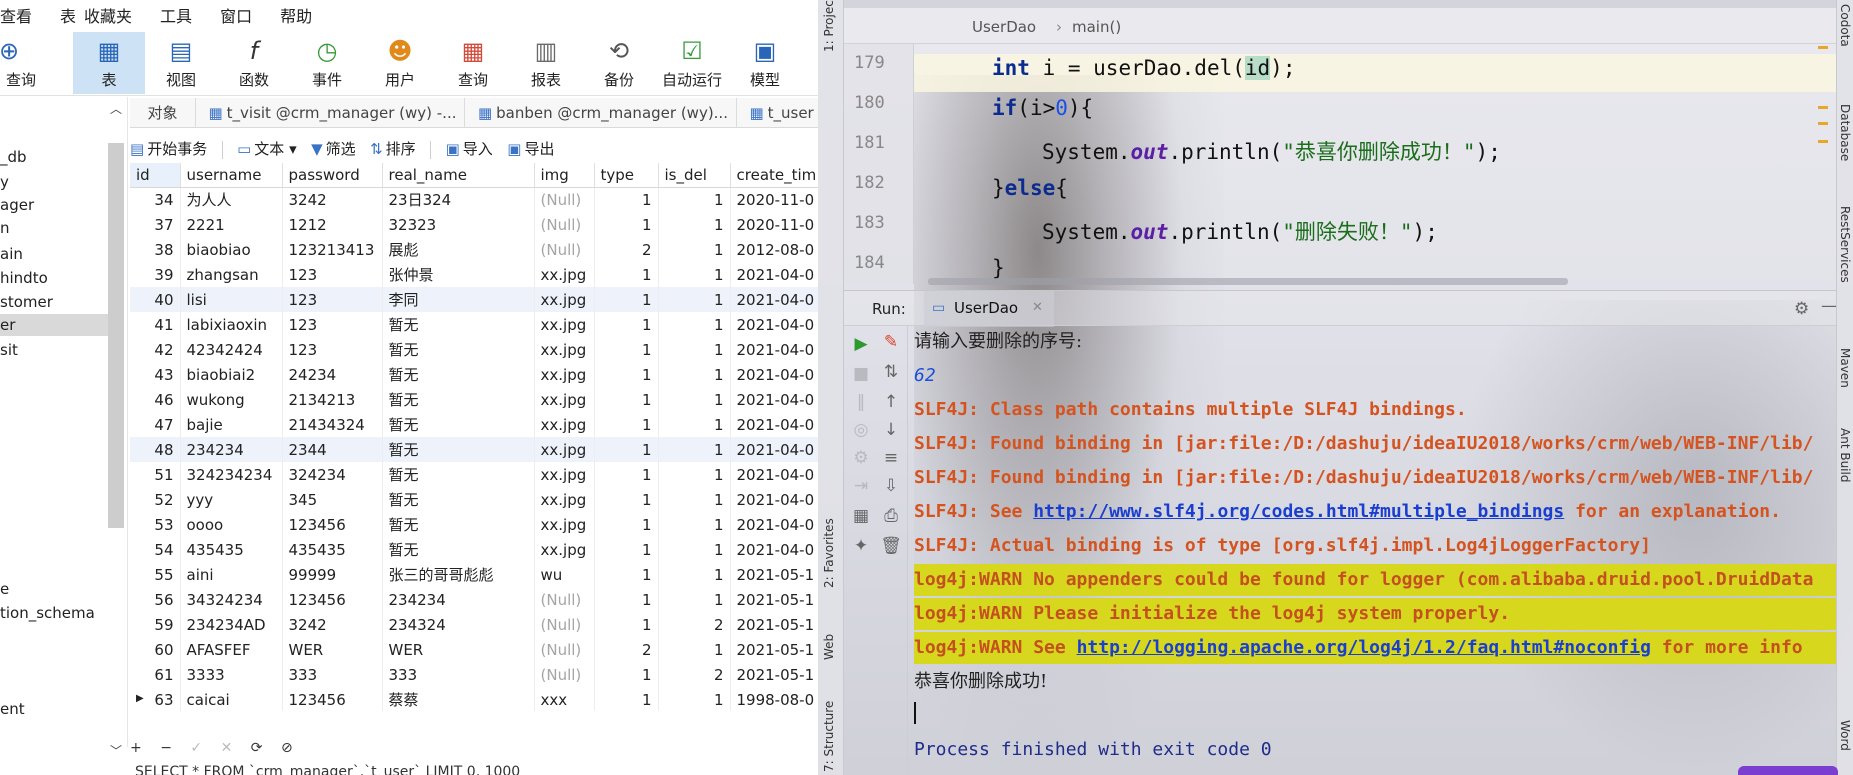 This screenshot has height=775, width=1853. What do you see at coordinates (231, 249) in the screenshot?
I see `table-cell: biaobiao` at bounding box center [231, 249].